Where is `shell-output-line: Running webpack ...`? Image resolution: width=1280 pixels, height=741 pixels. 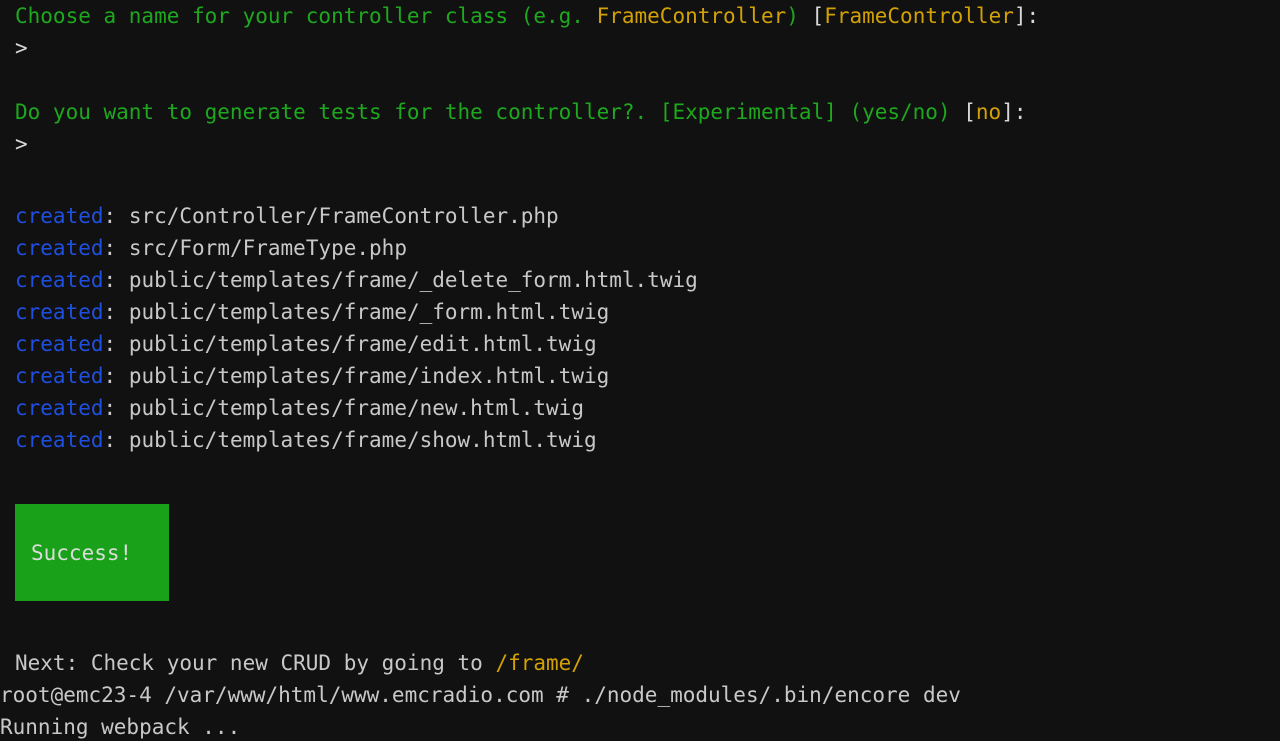
shell-output-line: Running webpack ... is located at coordinates (640, 726).